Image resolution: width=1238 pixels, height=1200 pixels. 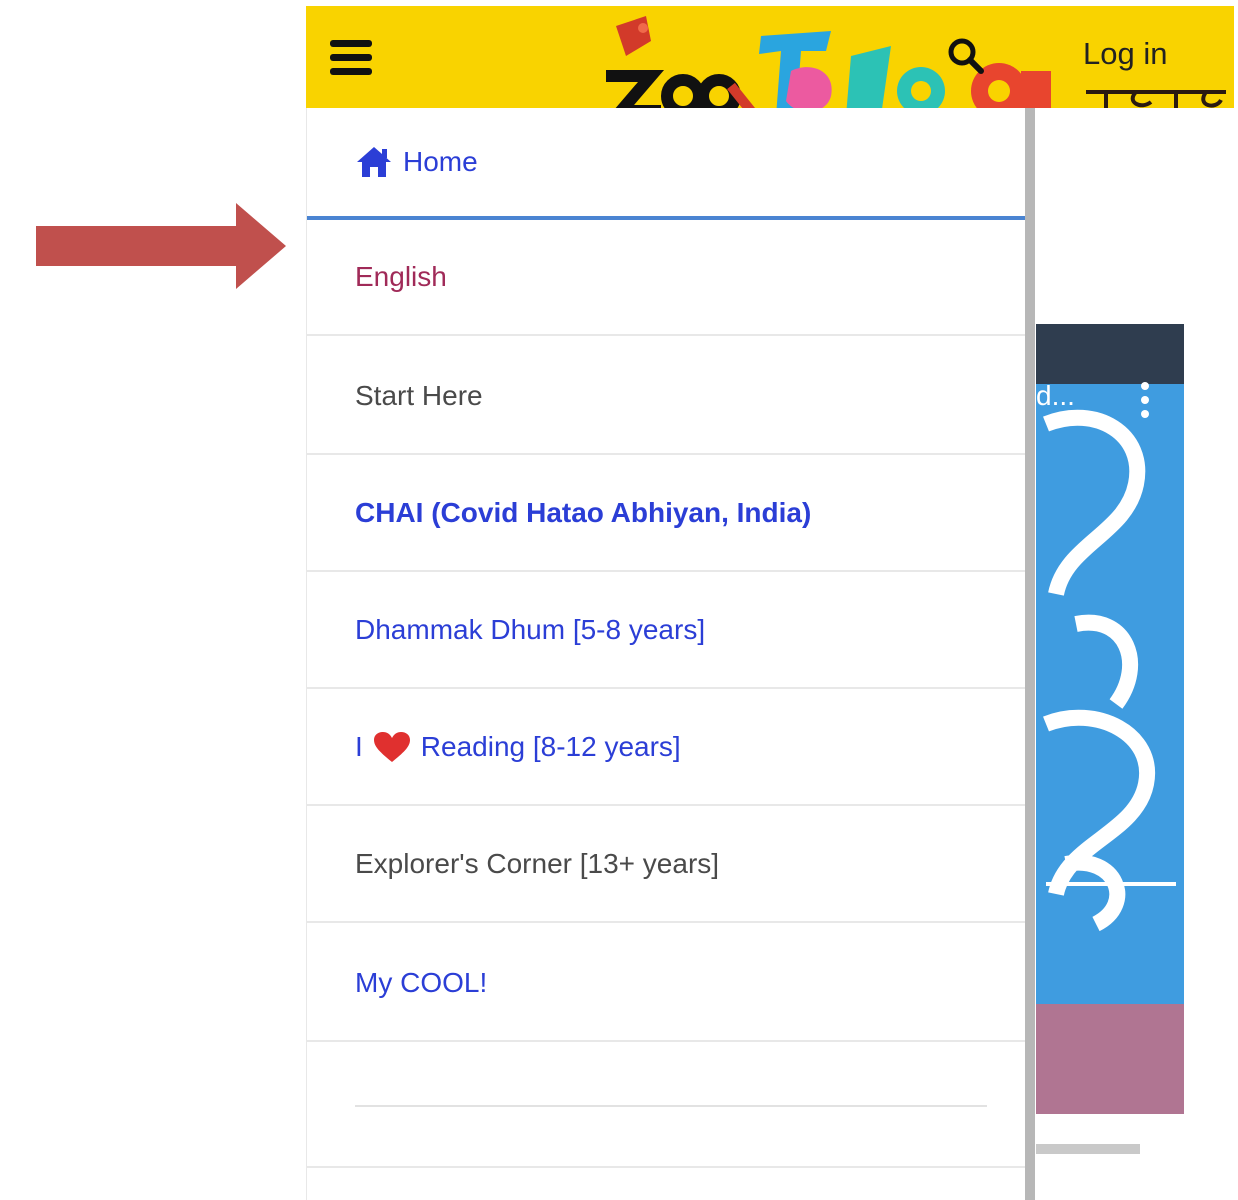 What do you see at coordinates (667, 164) in the screenshot?
I see `drawer-item-home: Home` at bounding box center [667, 164].